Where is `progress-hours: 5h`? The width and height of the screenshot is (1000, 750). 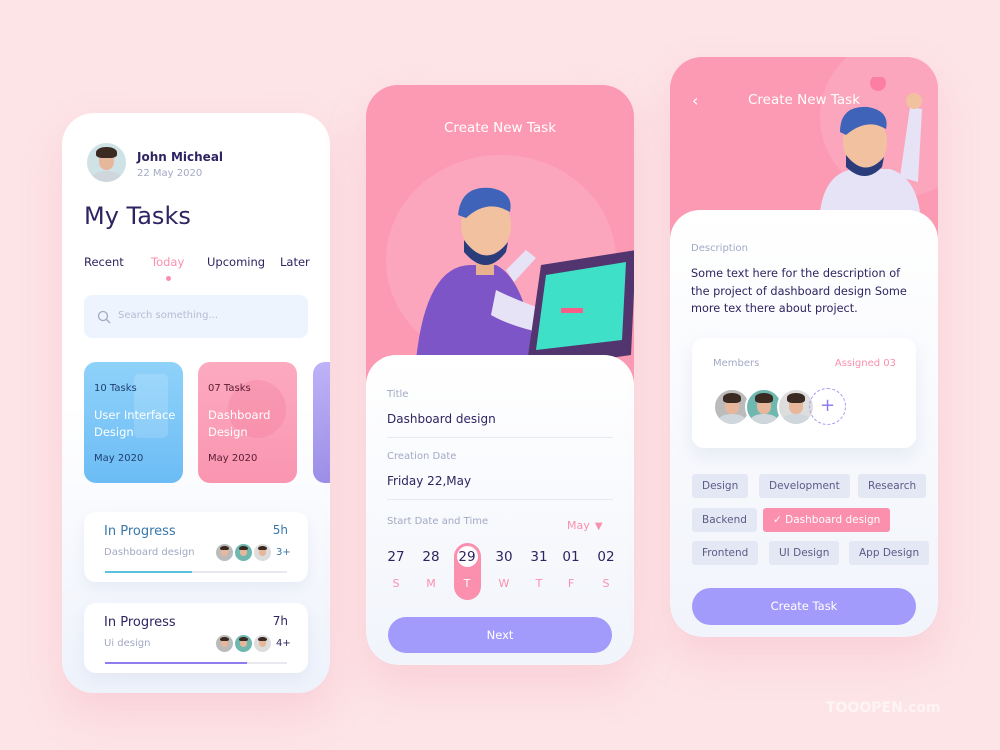
progress-hours: 5h is located at coordinates (280, 530).